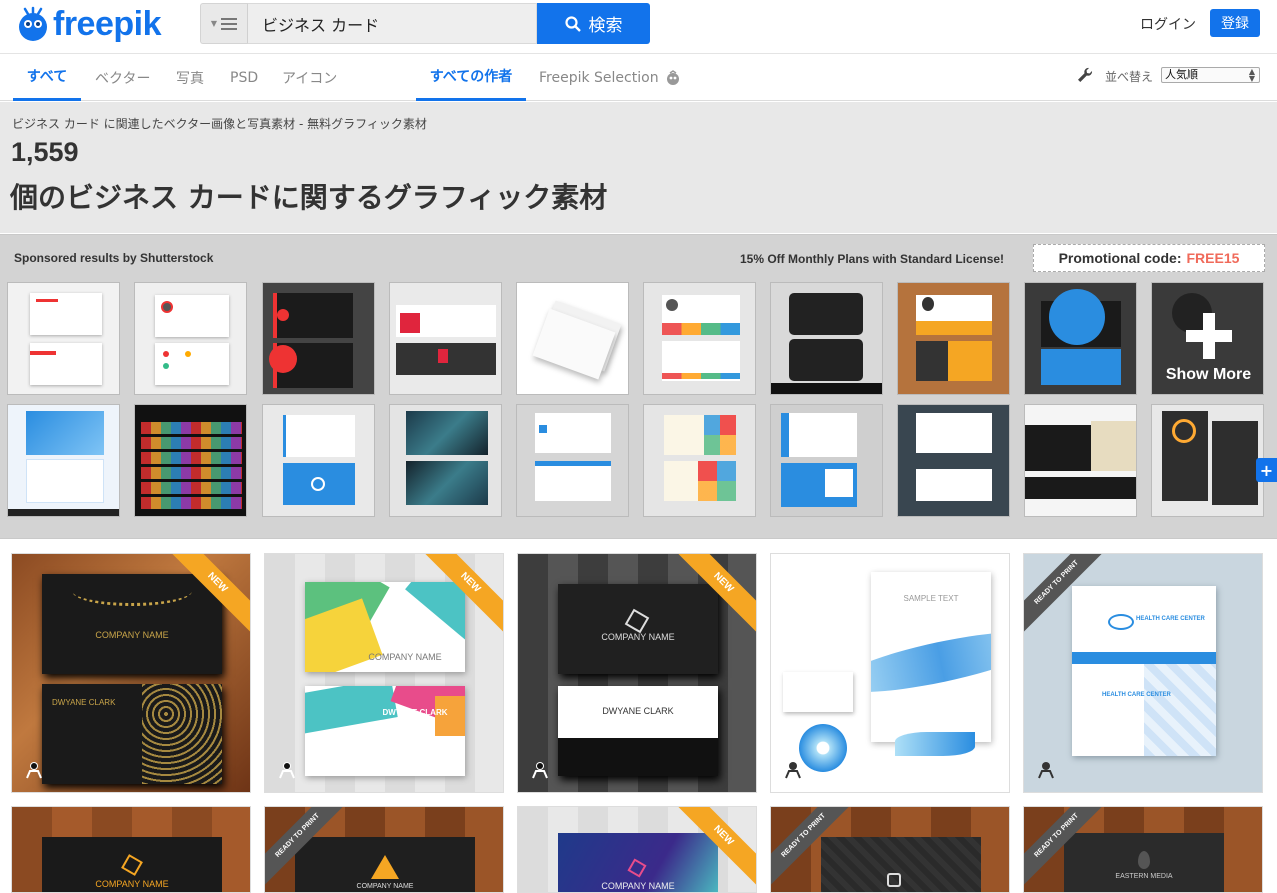 This screenshot has width=1277, height=893. What do you see at coordinates (1144, 876) in the screenshot?
I see `card-company-name: EASTERN MEDIA` at bounding box center [1144, 876].